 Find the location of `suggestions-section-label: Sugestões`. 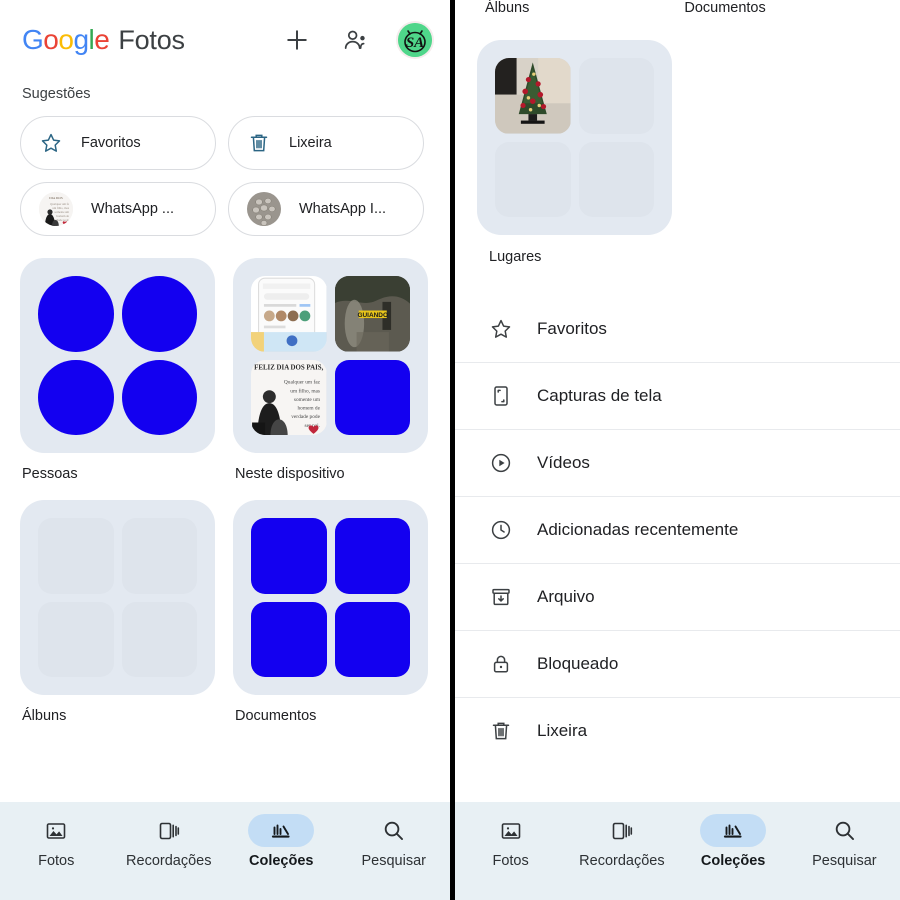

suggestions-section-label: Sugestões is located at coordinates (56, 94).